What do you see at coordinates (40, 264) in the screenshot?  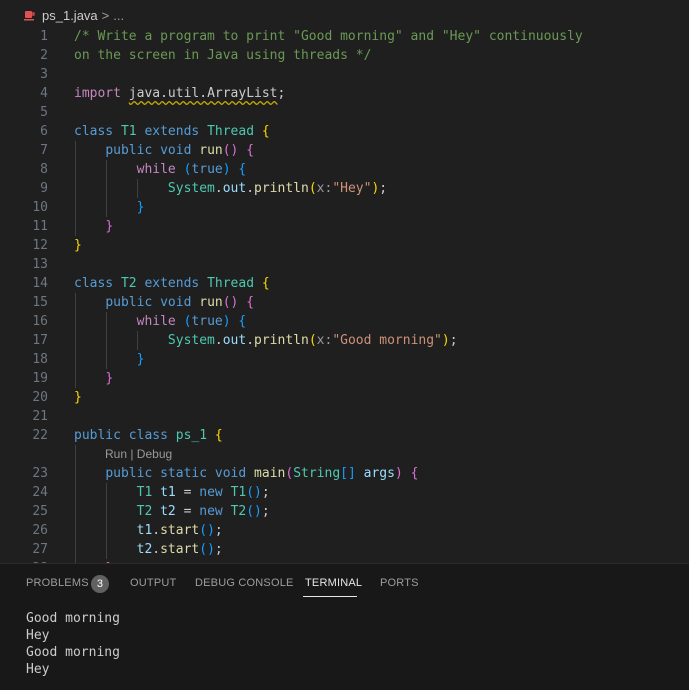 I see `line-number: 13` at bounding box center [40, 264].